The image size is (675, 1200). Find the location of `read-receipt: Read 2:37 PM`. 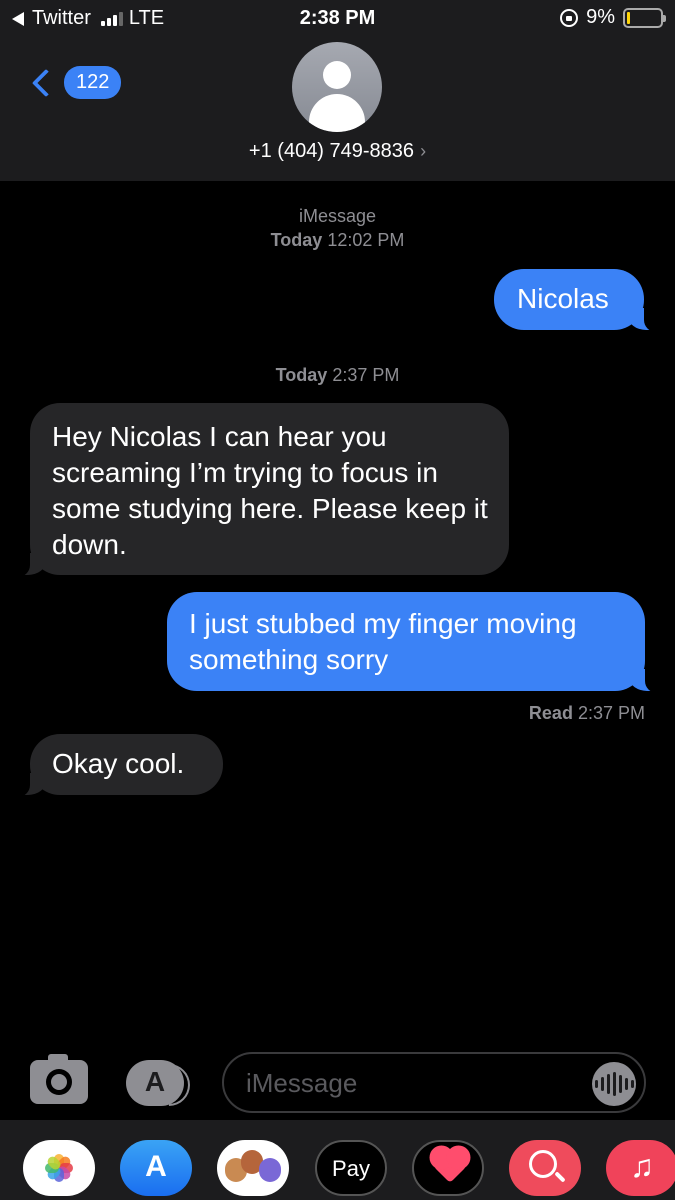

read-receipt: Read 2:37 PM is located at coordinates (587, 713).